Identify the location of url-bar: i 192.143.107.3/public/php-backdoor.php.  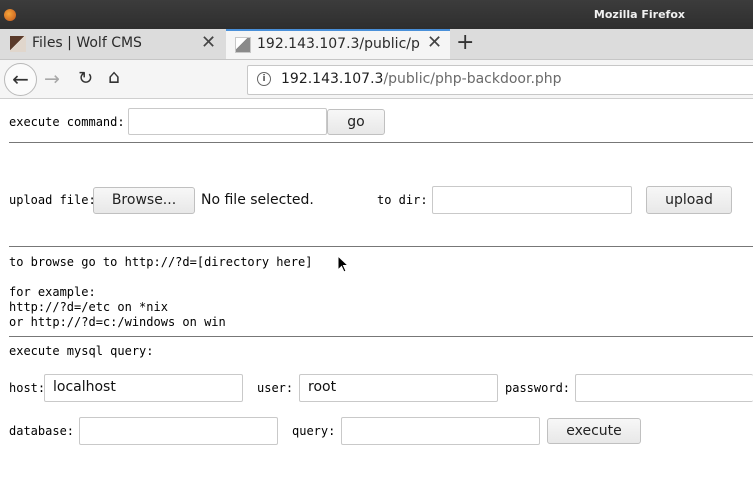
(500, 80).